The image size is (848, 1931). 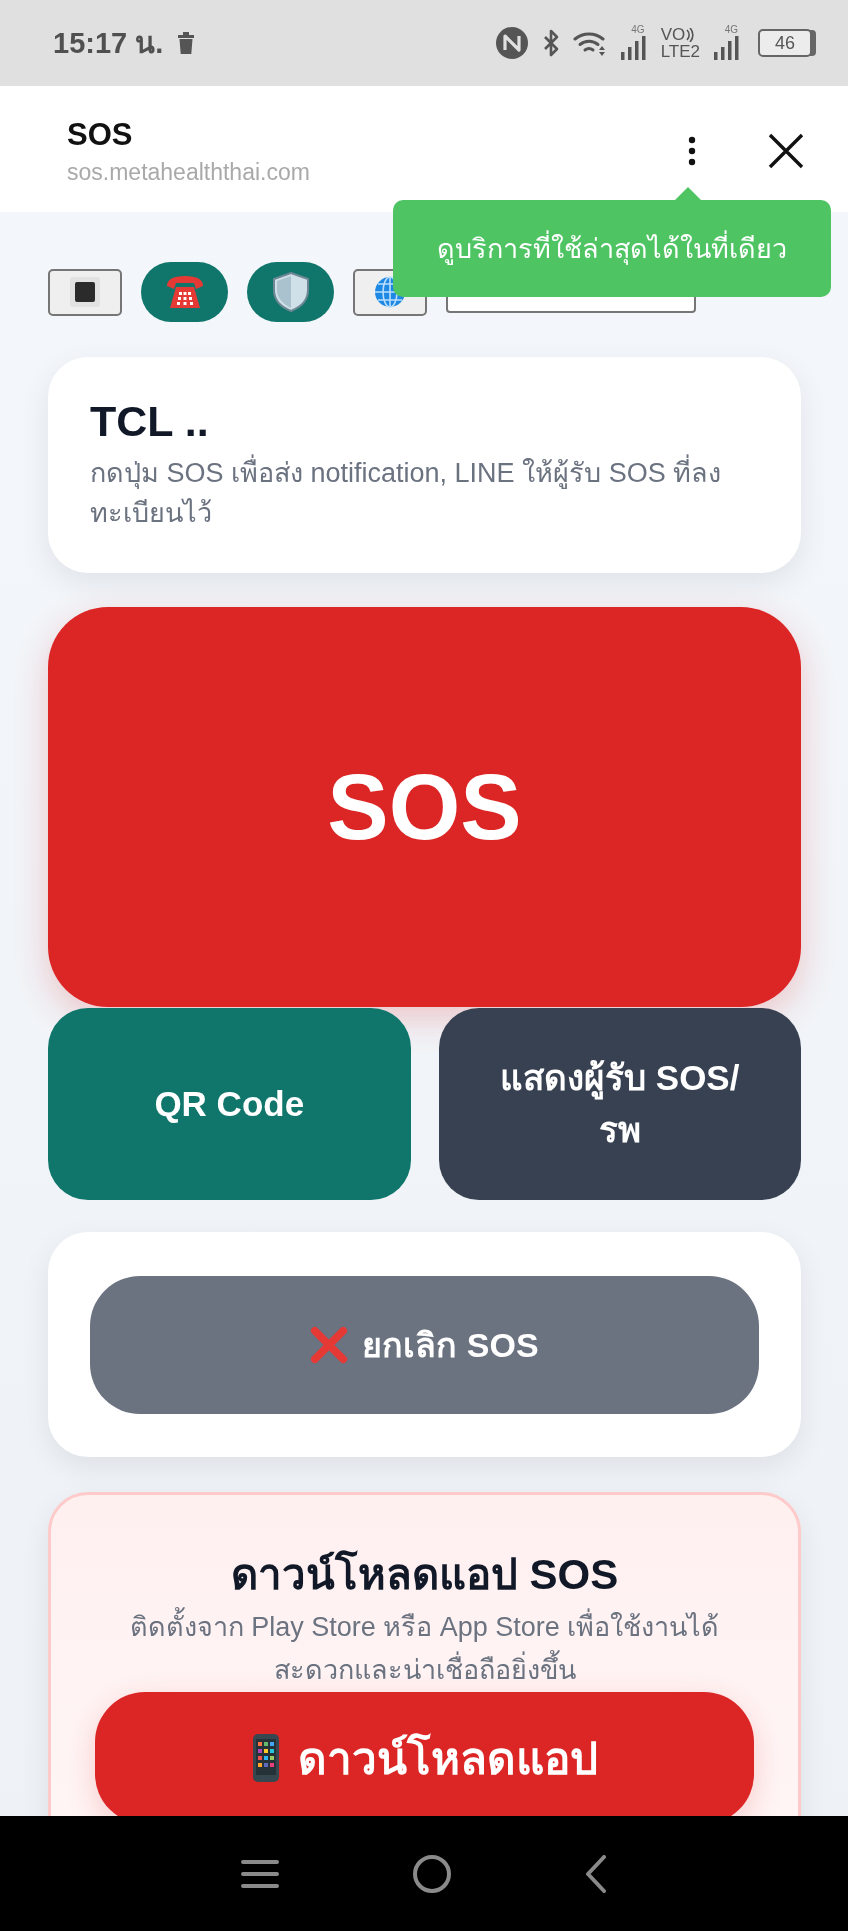 I want to click on shield-button, so click(x=290, y=292).